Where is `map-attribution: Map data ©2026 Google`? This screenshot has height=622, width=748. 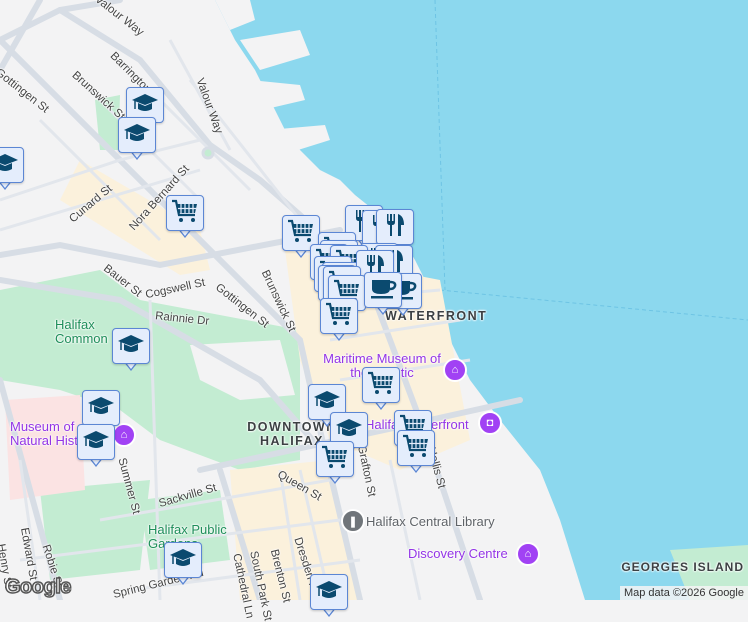
map-attribution: Map data ©2026 Google is located at coordinates (683, 593).